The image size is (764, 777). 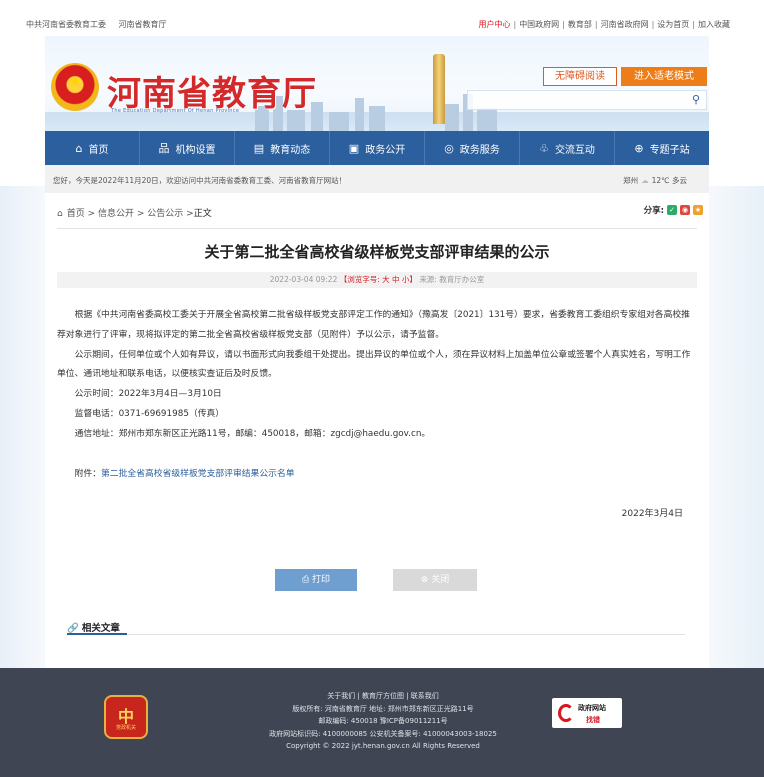 I want to click on breadcrumb: ⌂ 首页 > 信息公开 > 公告公示 >正文, so click(x=134, y=214).